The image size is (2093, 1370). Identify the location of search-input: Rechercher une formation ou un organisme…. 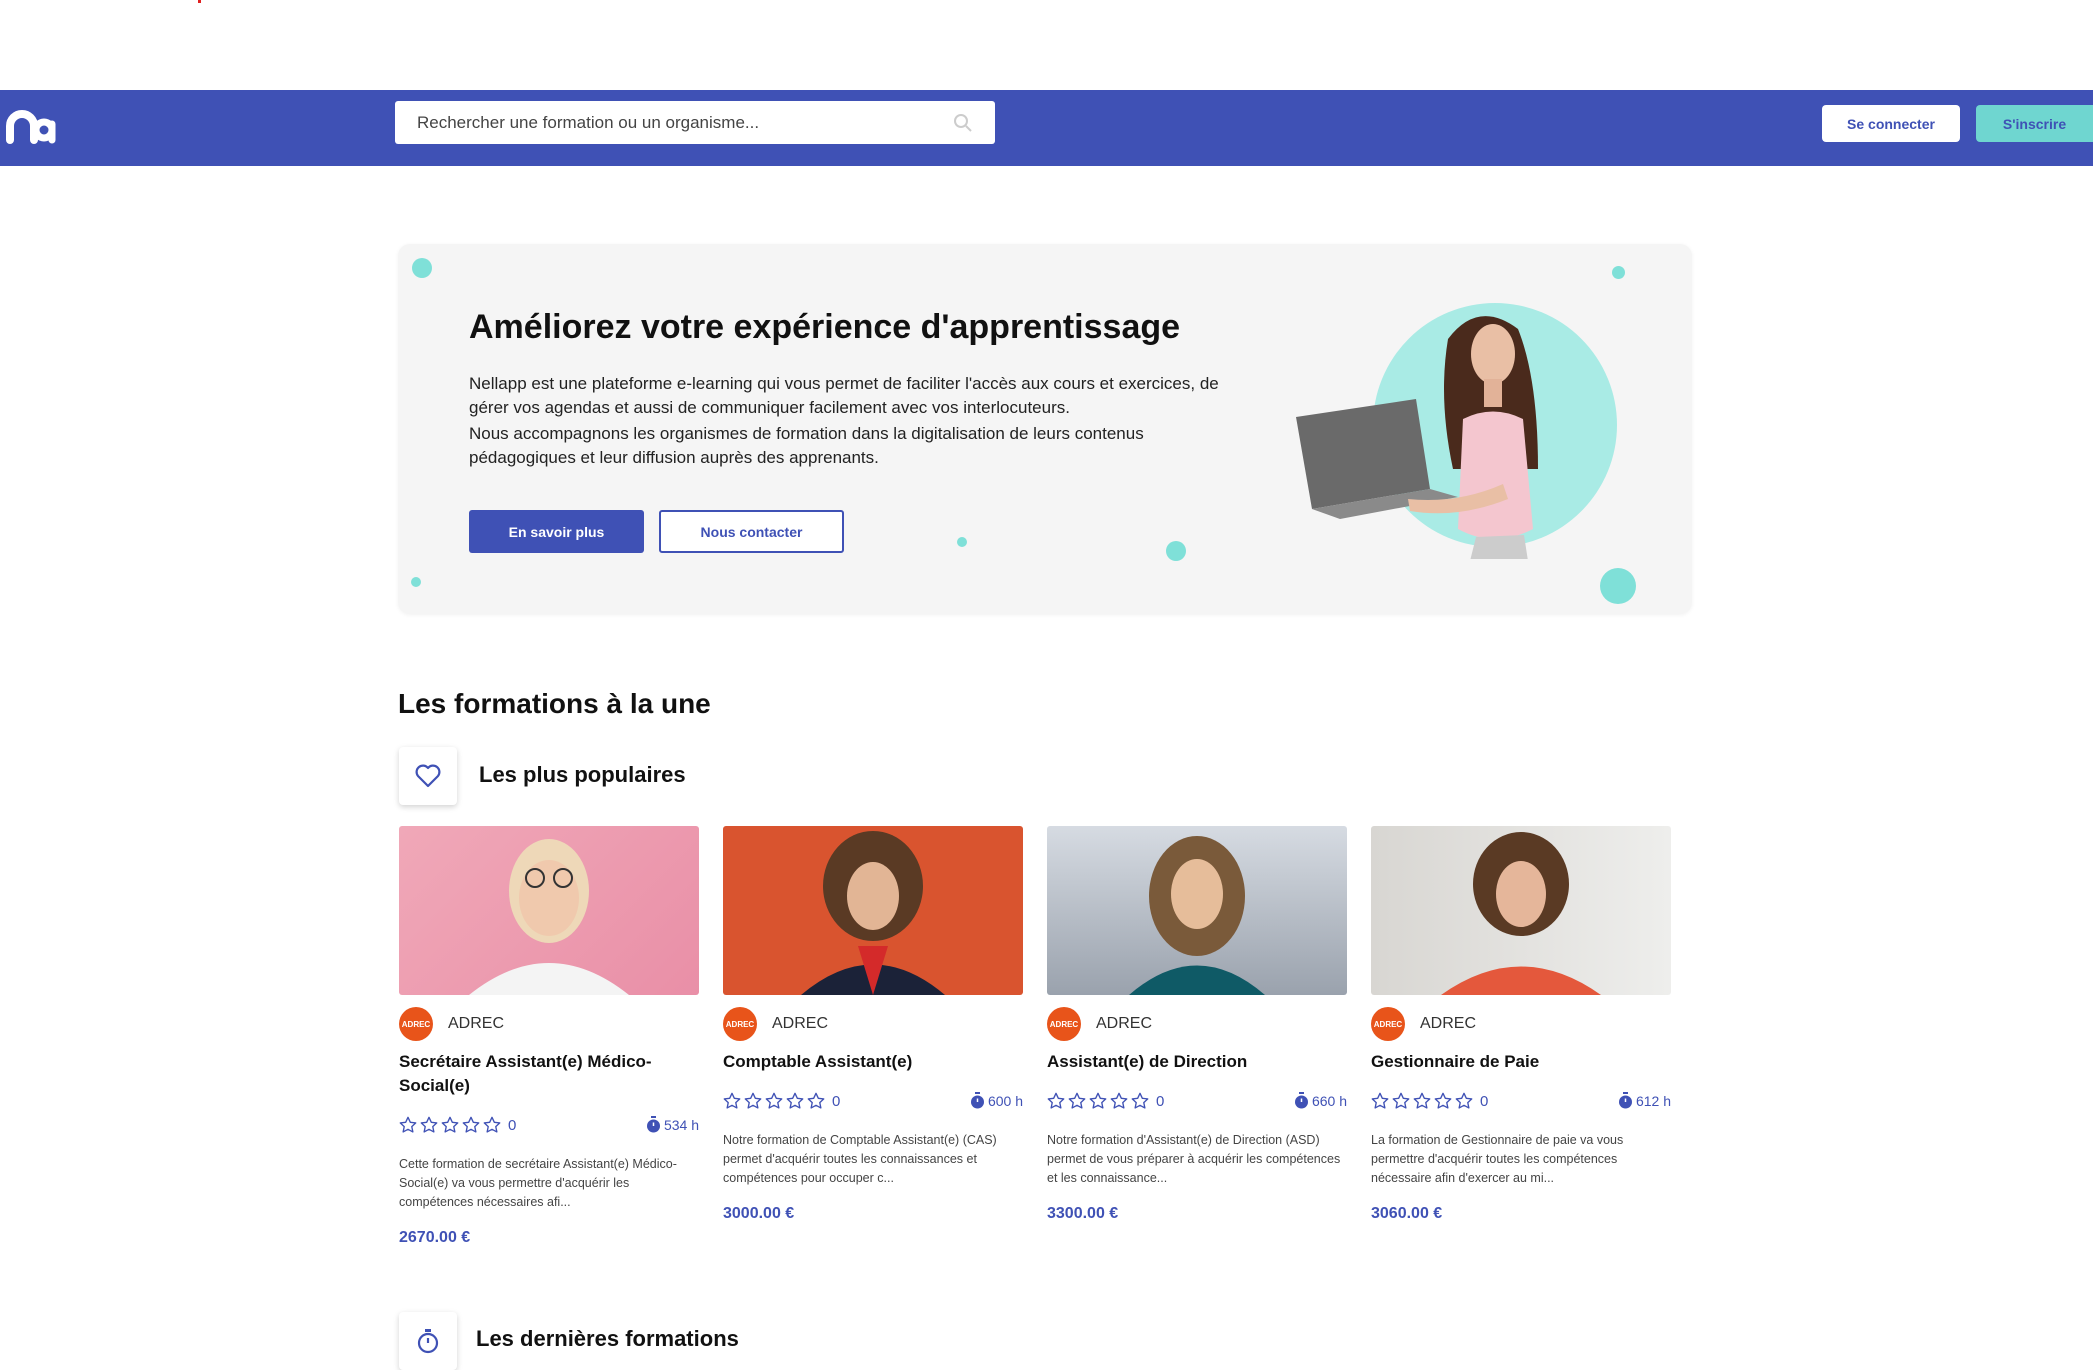
(695, 122).